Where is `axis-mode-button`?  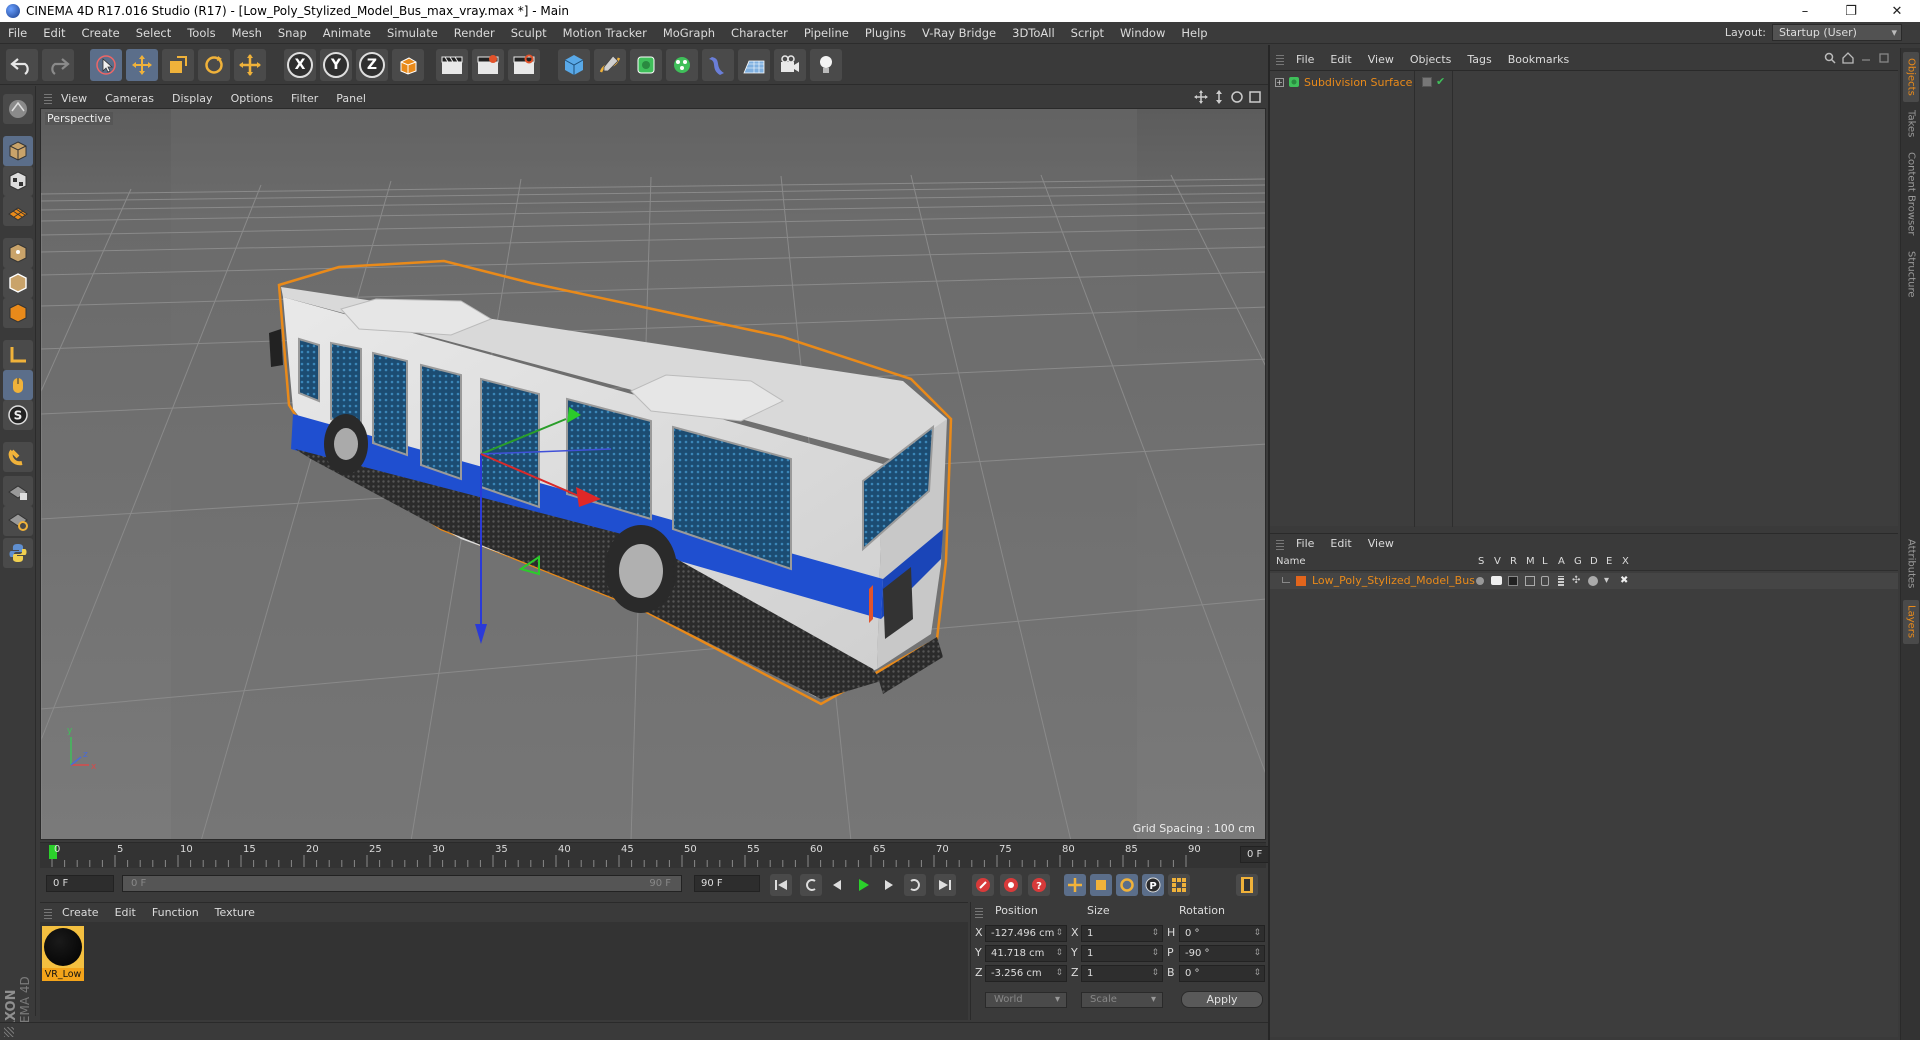 axis-mode-button is located at coordinates (18, 355).